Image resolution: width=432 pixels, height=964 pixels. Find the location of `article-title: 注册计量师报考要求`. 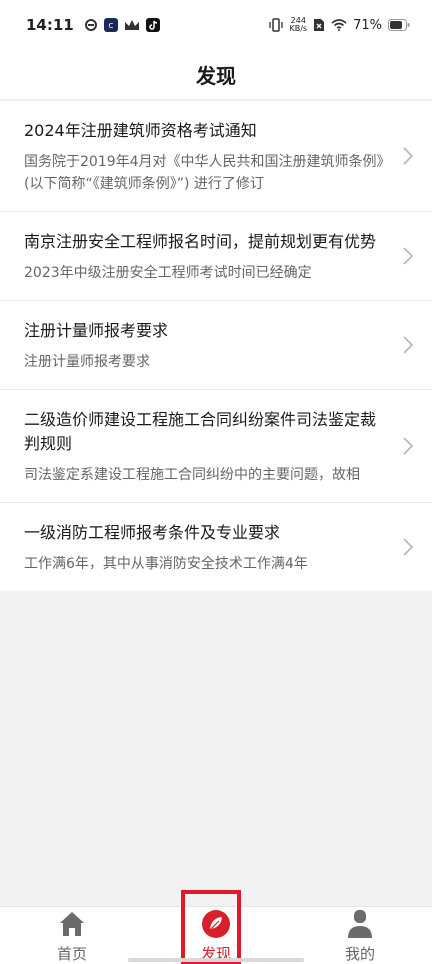

article-title: 注册计量师报考要求 is located at coordinates (96, 330).